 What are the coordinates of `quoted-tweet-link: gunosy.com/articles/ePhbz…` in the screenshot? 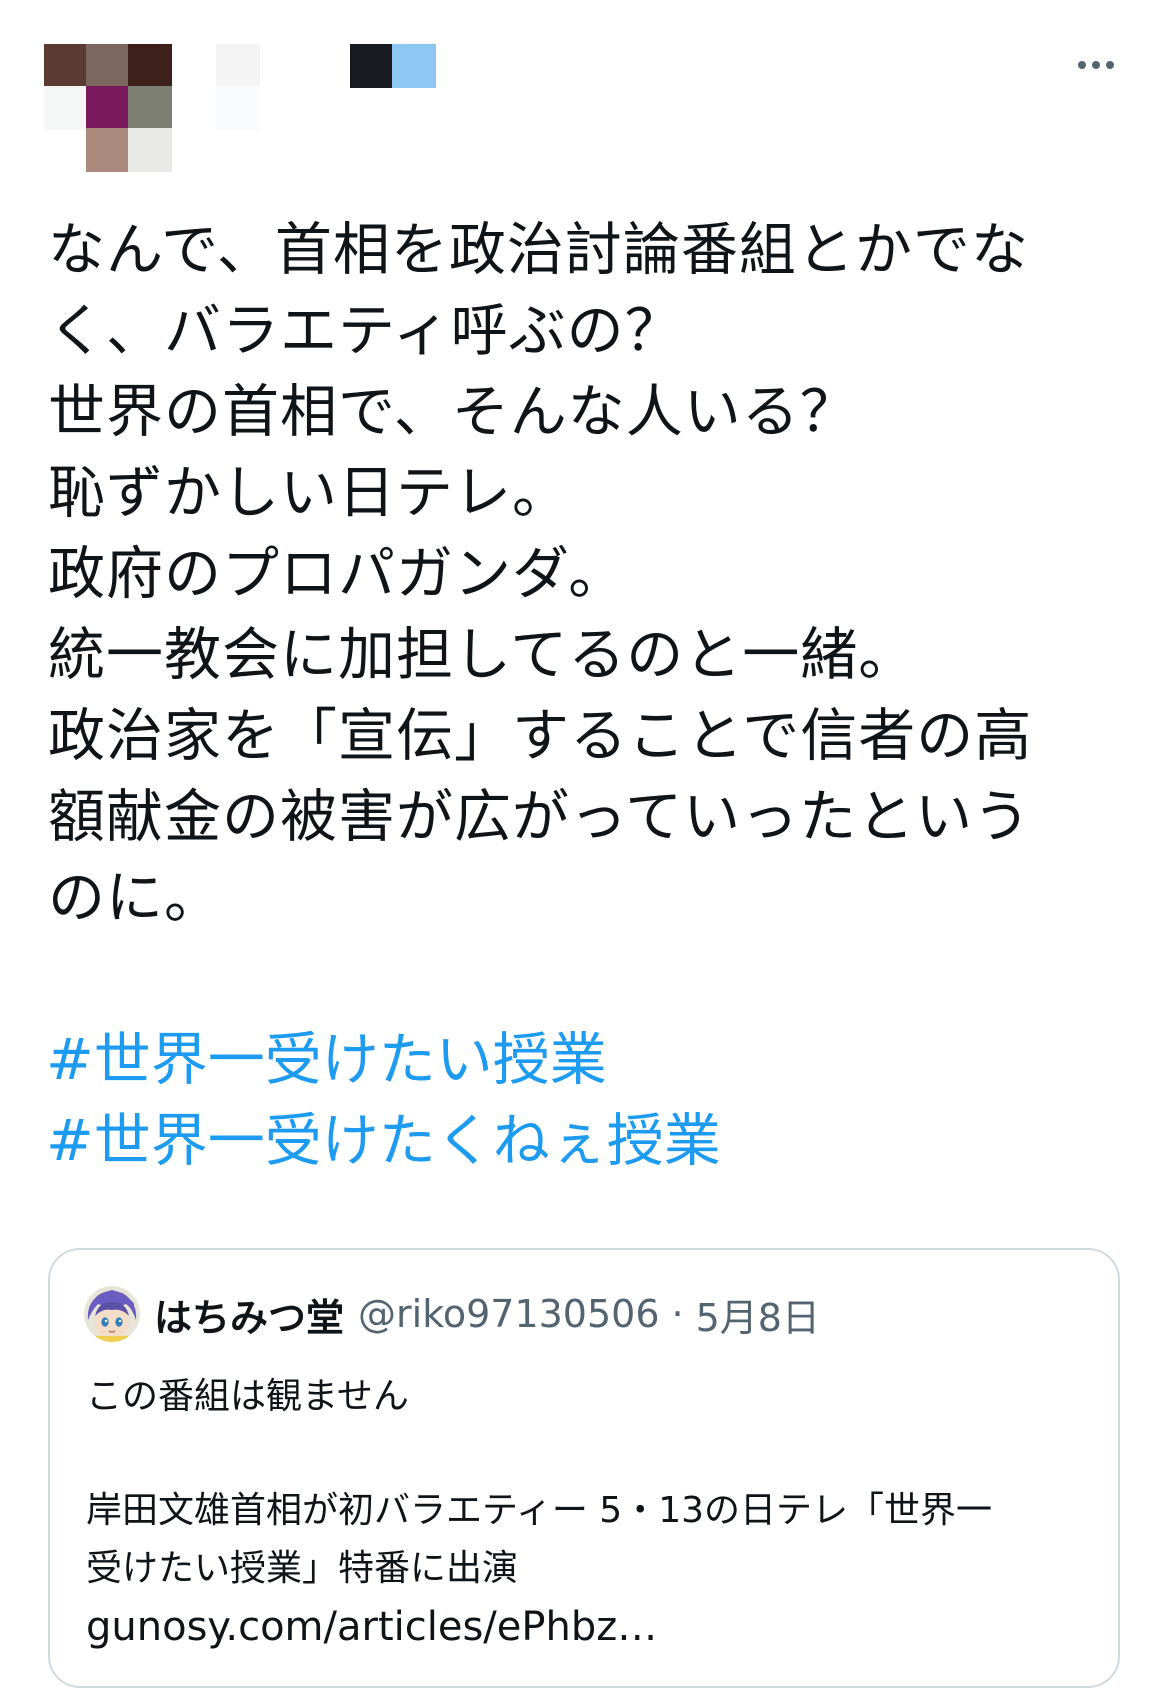 It's located at (591, 1627).